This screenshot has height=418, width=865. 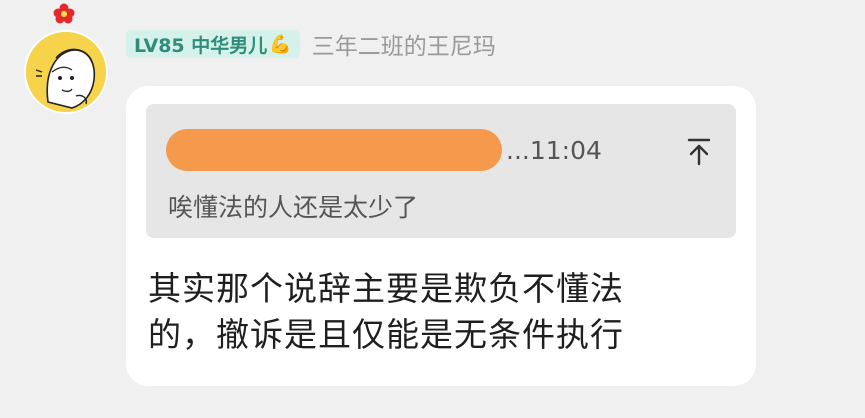 I want to click on level-badge: LV85 中华男儿 💪, so click(x=213, y=44).